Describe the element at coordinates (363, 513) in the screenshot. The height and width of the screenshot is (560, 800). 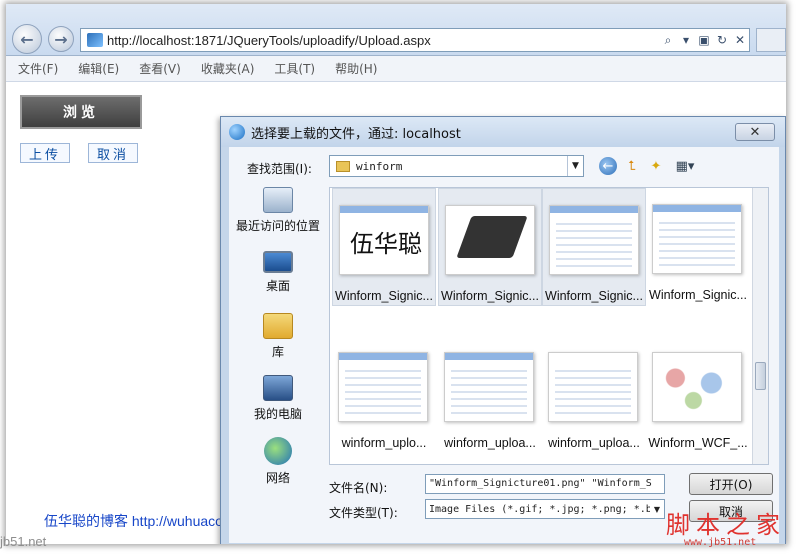
I see `filetype-label: 文件类型(T):` at that location.